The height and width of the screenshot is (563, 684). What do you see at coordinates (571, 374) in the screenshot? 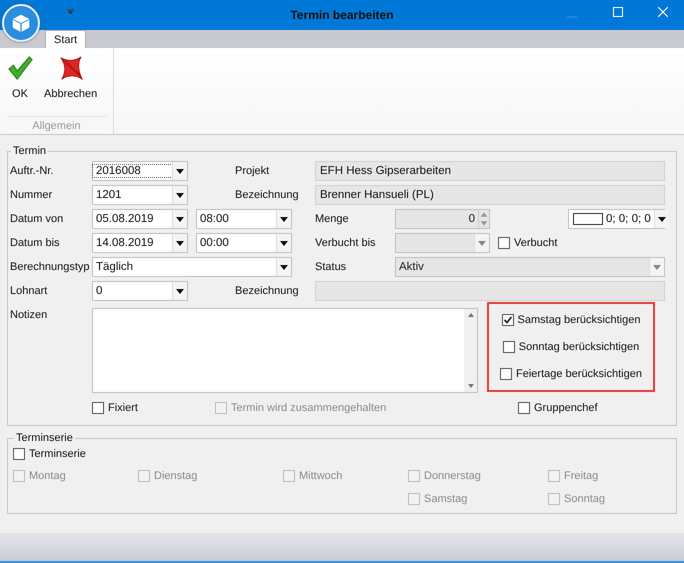
I see `checkbox: Feiertage berücksichtigen` at bounding box center [571, 374].